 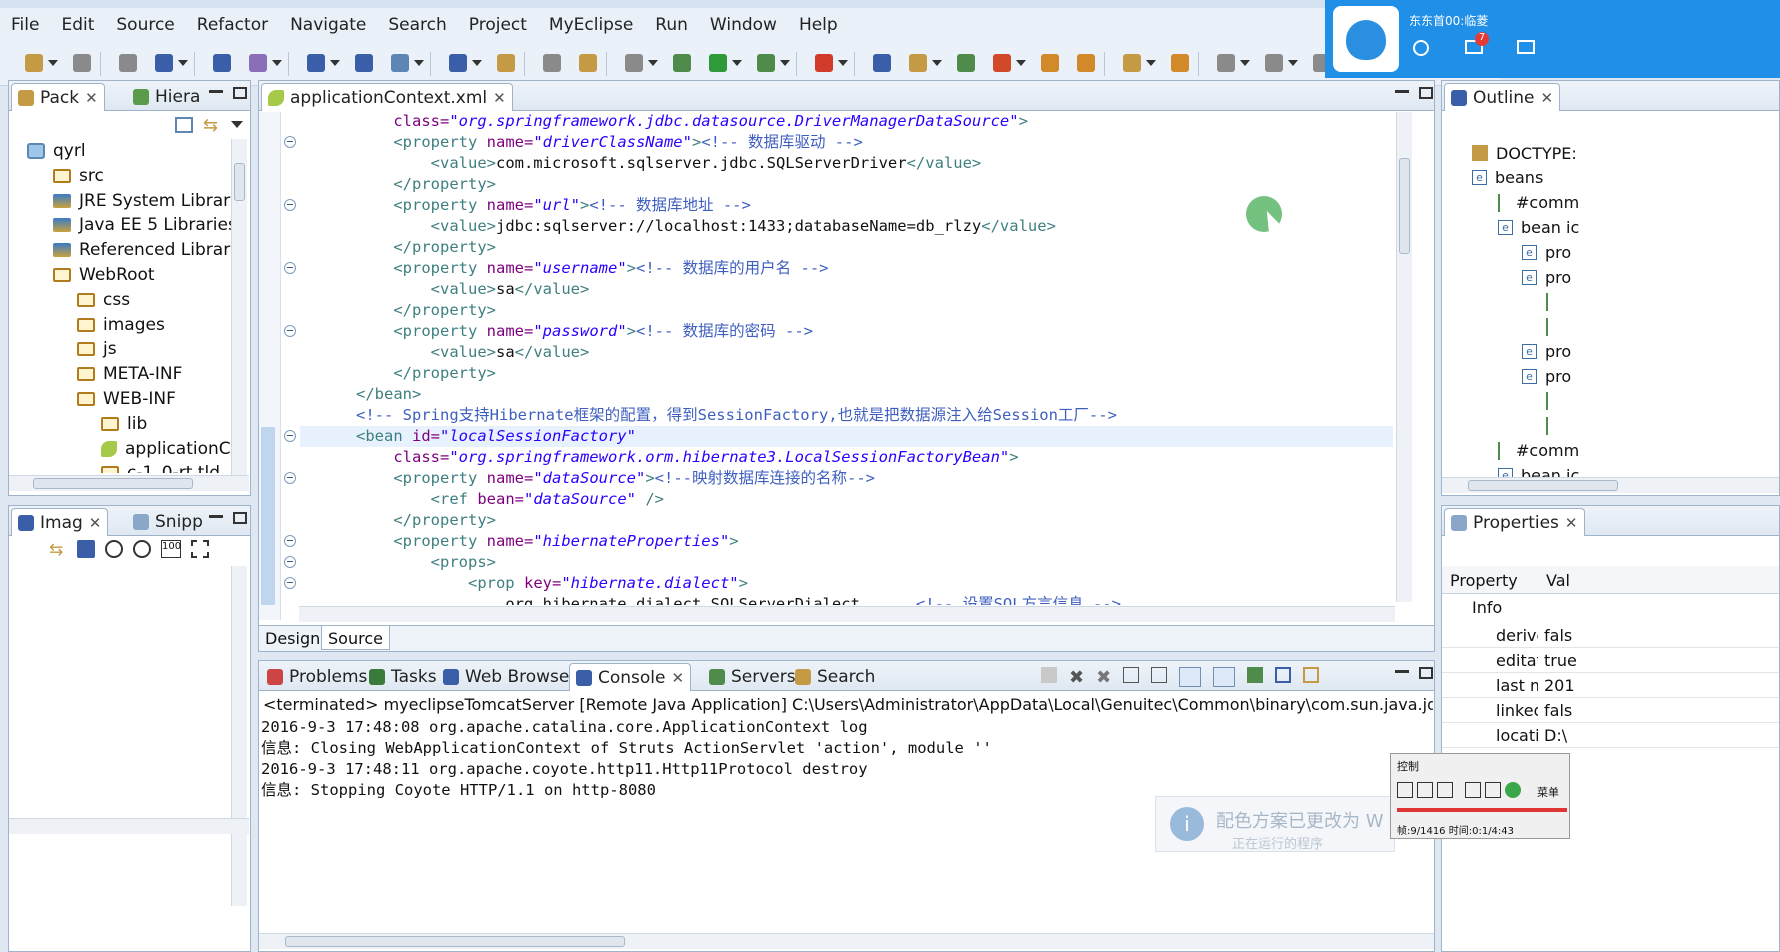 What do you see at coordinates (1538, 227) in the screenshot?
I see `outline-node: e bean ic` at bounding box center [1538, 227].